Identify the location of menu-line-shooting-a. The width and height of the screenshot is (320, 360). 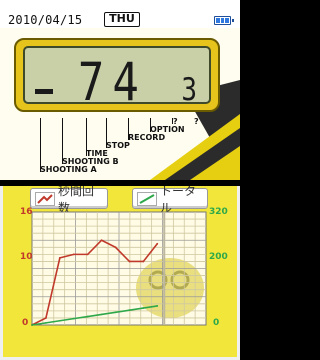
(40, 145).